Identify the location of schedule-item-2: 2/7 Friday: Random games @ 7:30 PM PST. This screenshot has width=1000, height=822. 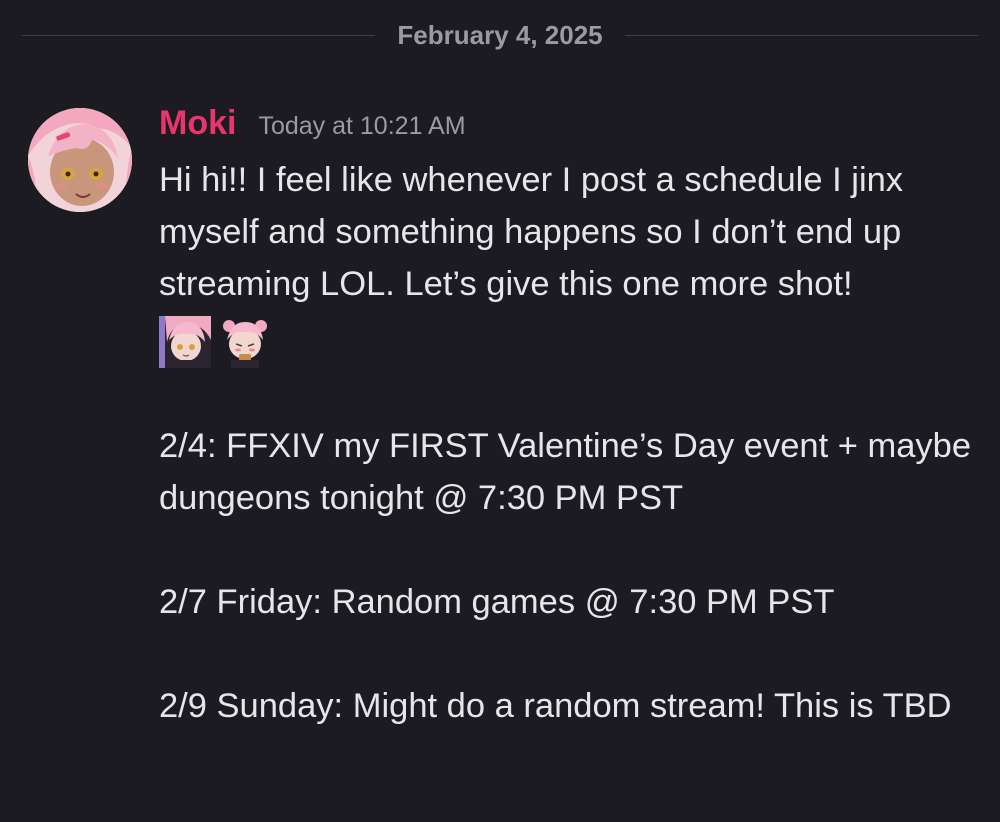
(497, 602).